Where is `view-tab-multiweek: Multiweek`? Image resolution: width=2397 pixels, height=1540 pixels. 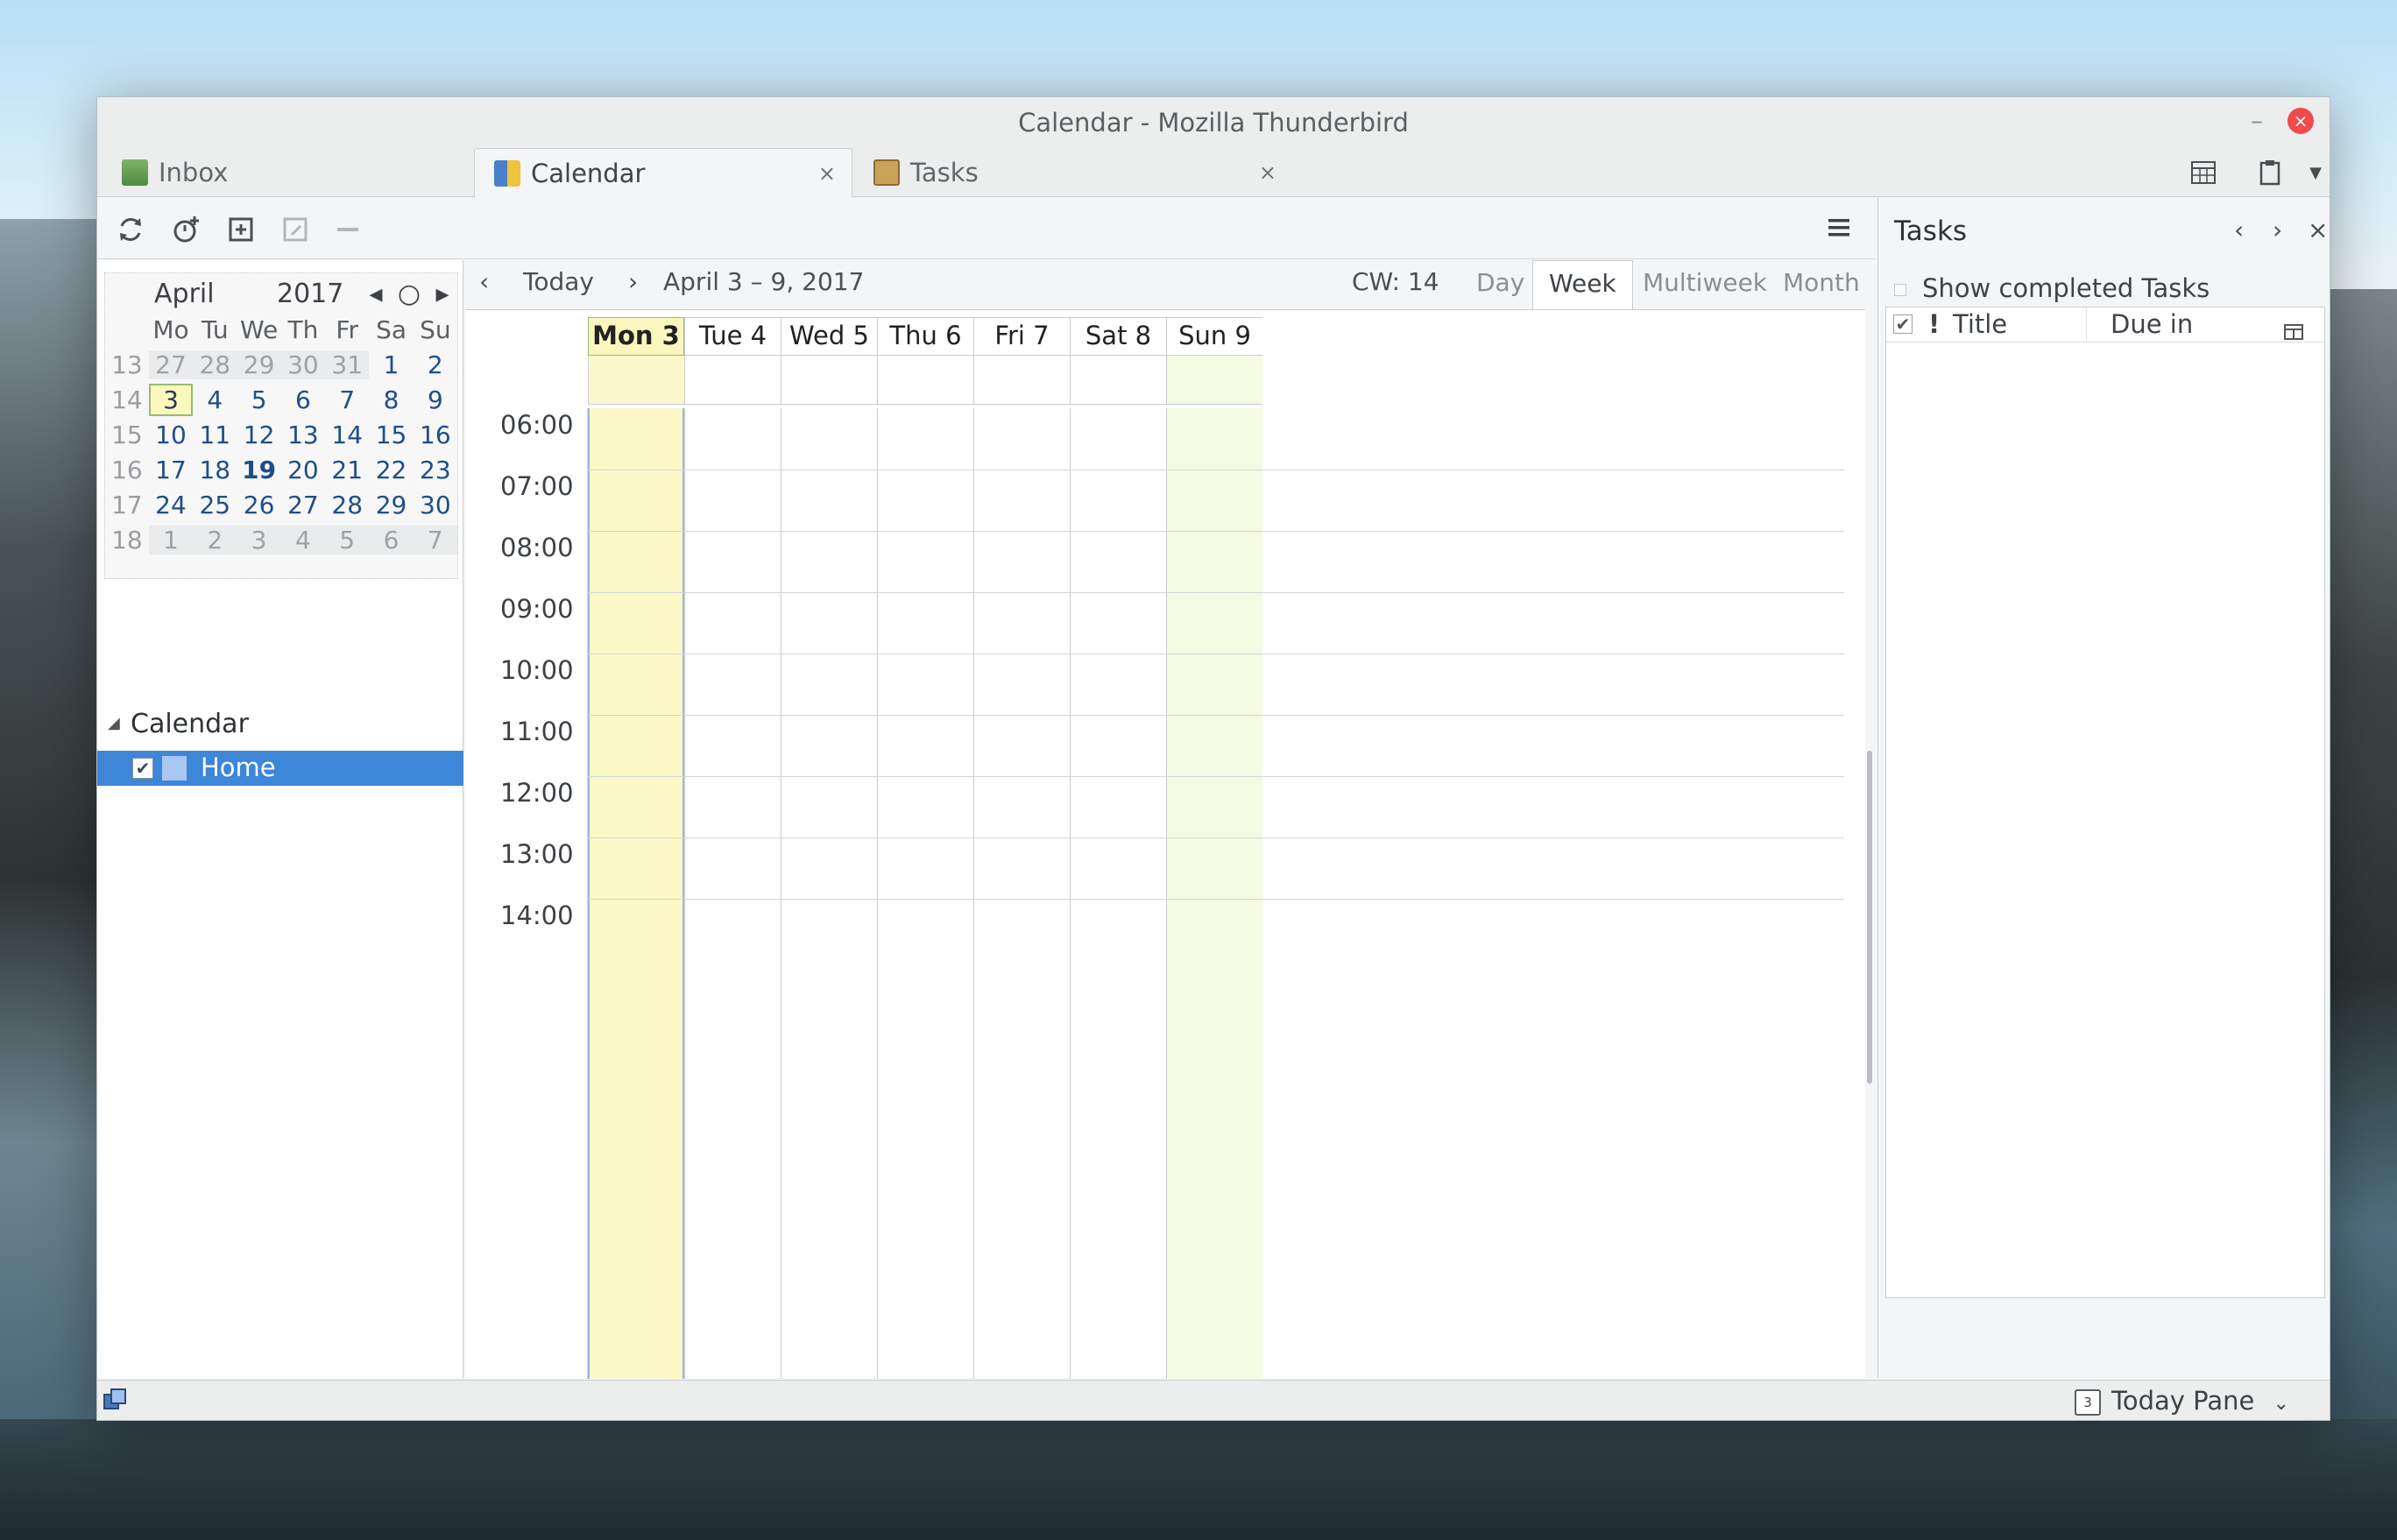
view-tab-multiweek: Multiweek is located at coordinates (1705, 284).